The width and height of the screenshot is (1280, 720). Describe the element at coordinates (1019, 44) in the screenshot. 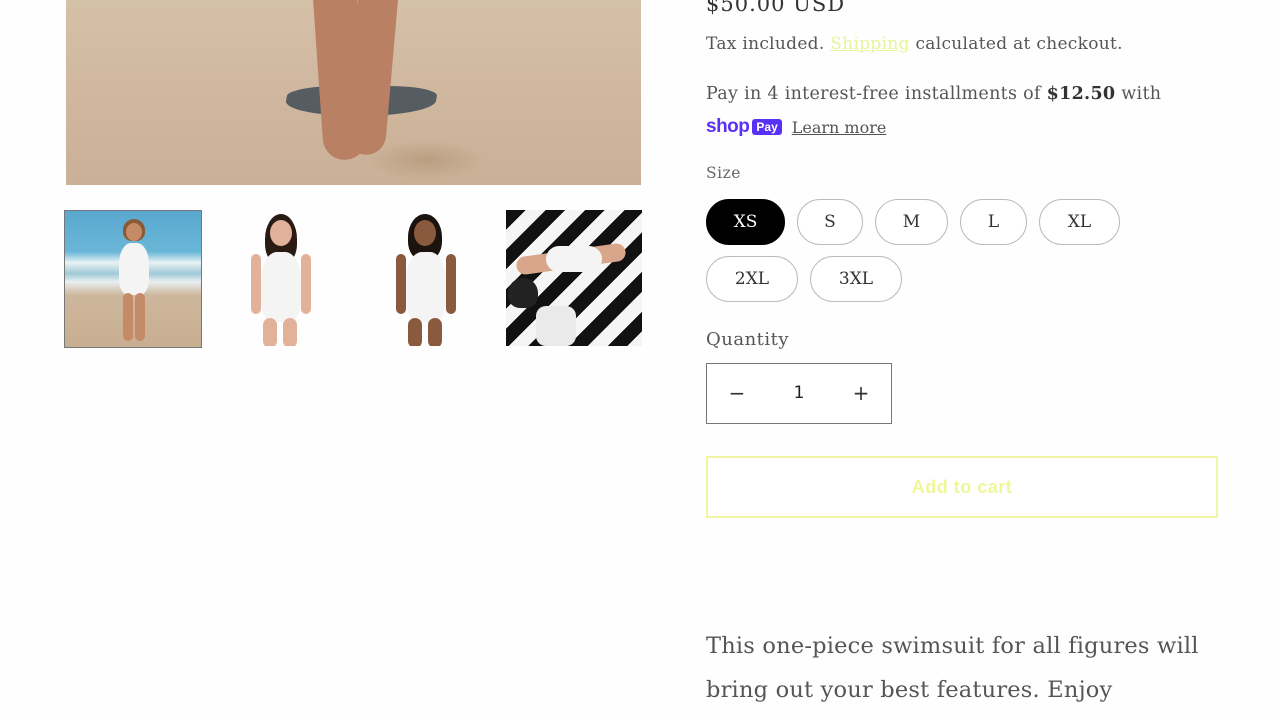

I see `tax-suffix: calculated at checkout.` at that location.